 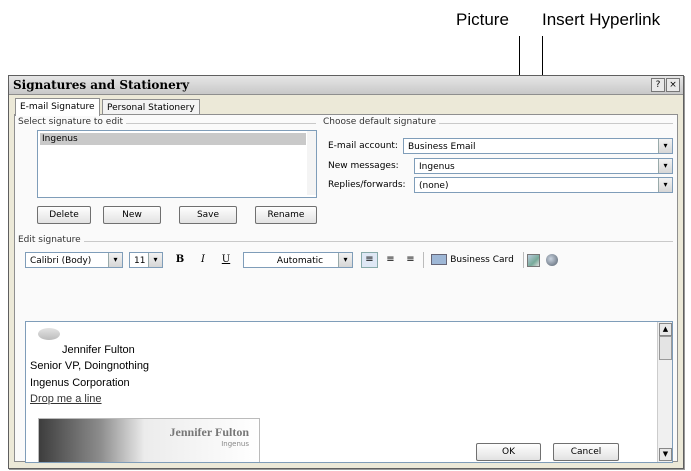 What do you see at coordinates (149, 440) in the screenshot?
I see `business-card-image: Jennifer Fulton Ingenus` at bounding box center [149, 440].